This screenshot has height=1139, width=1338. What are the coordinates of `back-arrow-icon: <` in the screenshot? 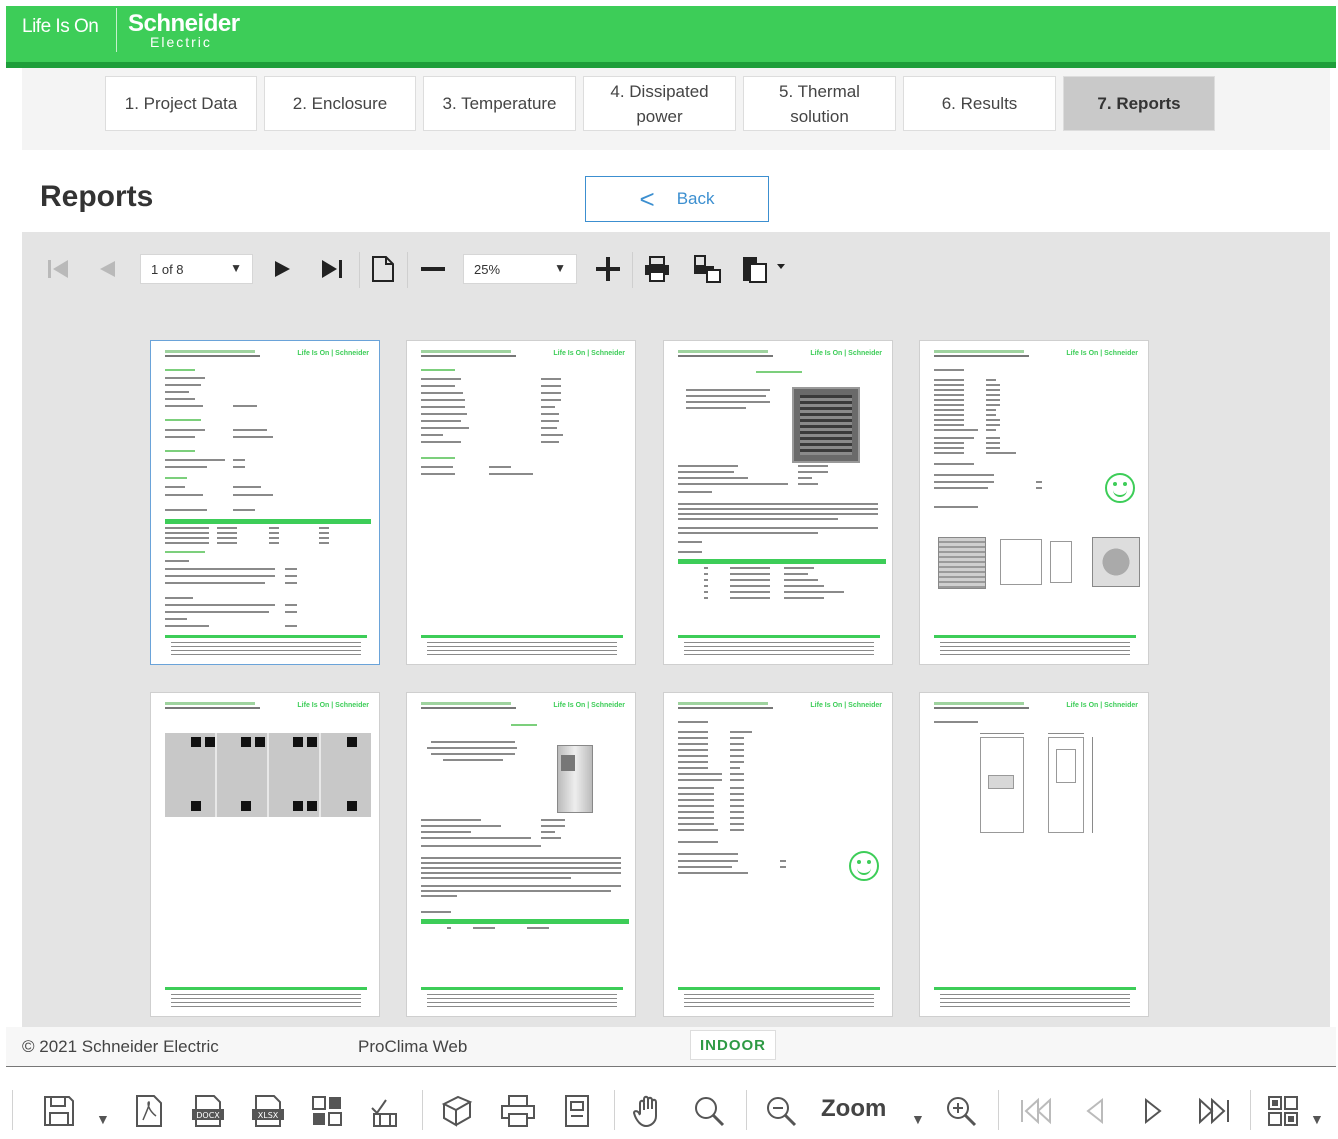 It's located at (647, 199).